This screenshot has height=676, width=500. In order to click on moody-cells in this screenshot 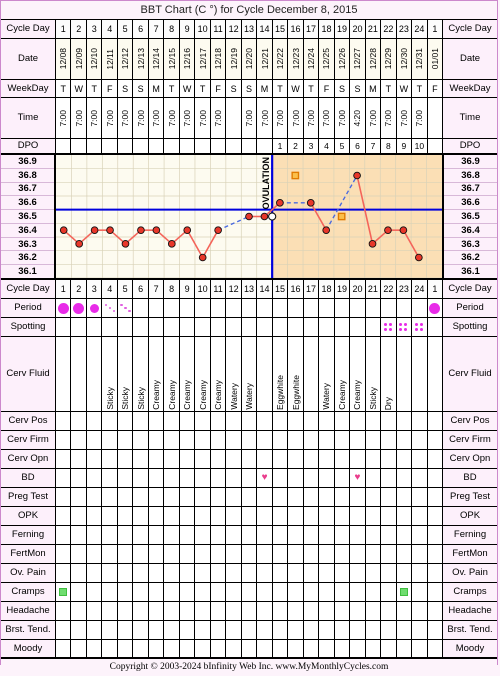, I will do `click(249, 648)`.